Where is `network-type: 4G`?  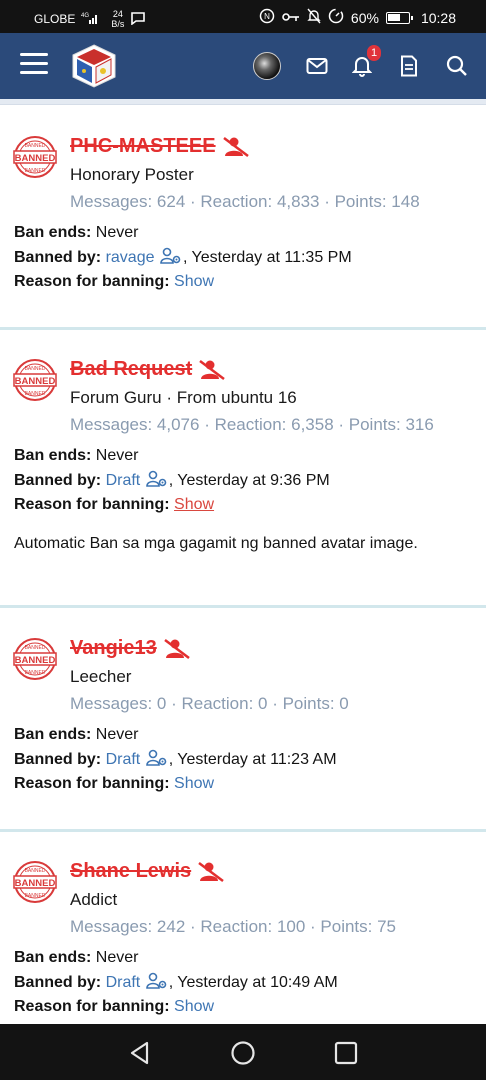 network-type: 4G is located at coordinates (85, 16).